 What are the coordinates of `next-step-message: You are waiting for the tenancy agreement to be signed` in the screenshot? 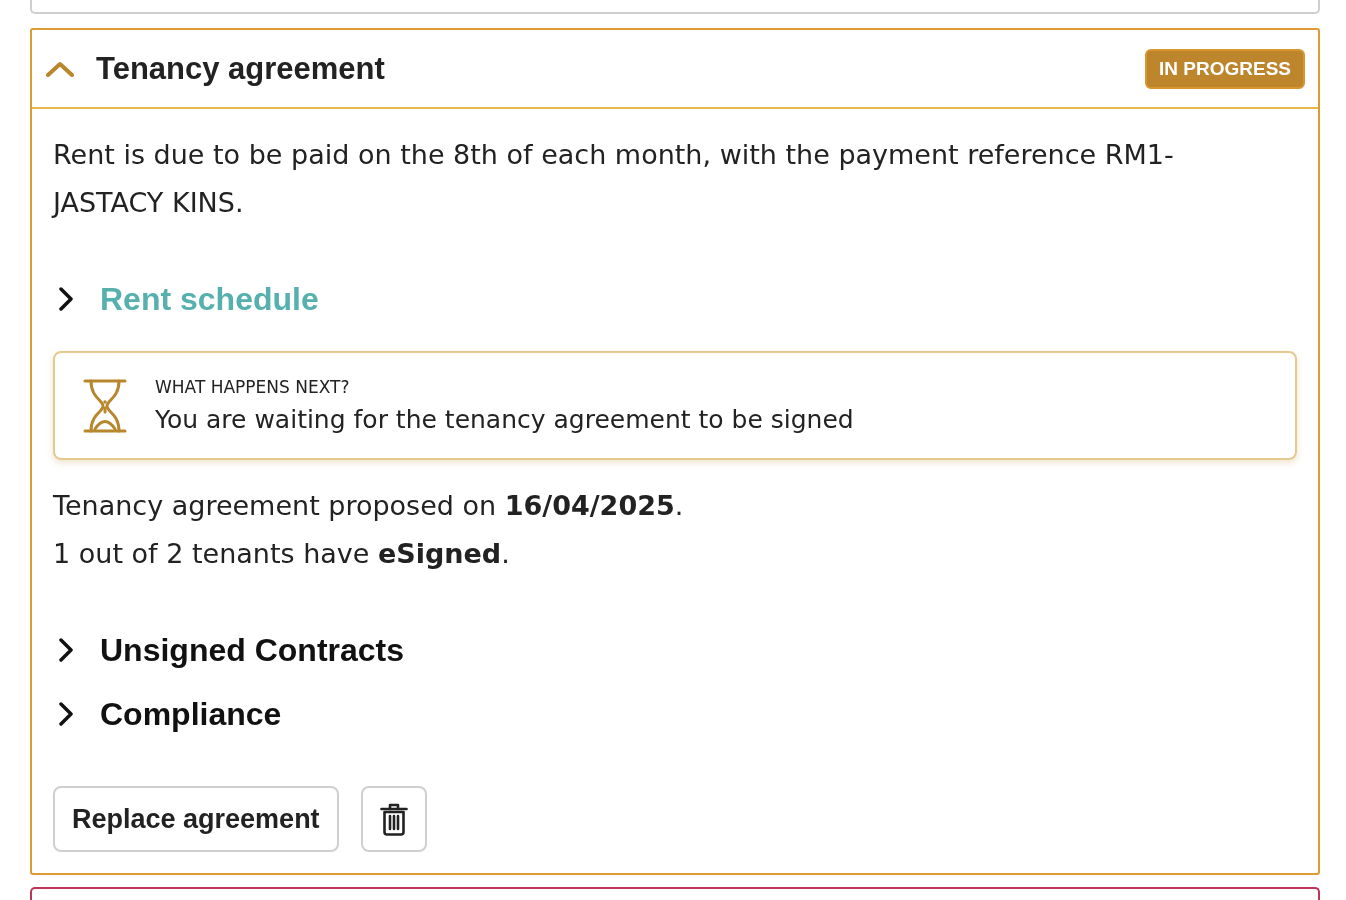 It's located at (504, 419).